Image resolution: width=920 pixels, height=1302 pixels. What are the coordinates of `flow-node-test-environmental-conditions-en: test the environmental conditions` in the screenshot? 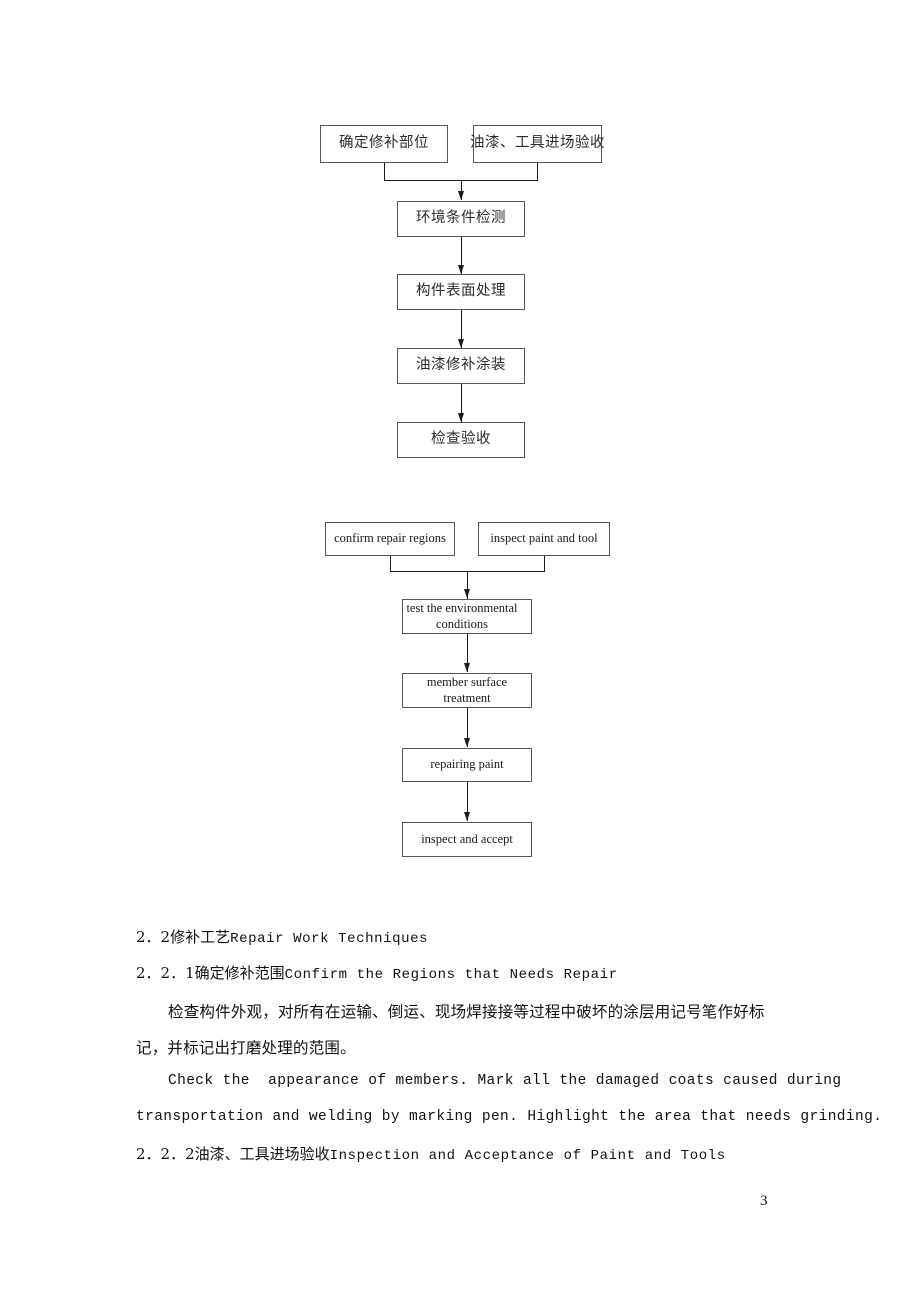 It's located at (467, 616).